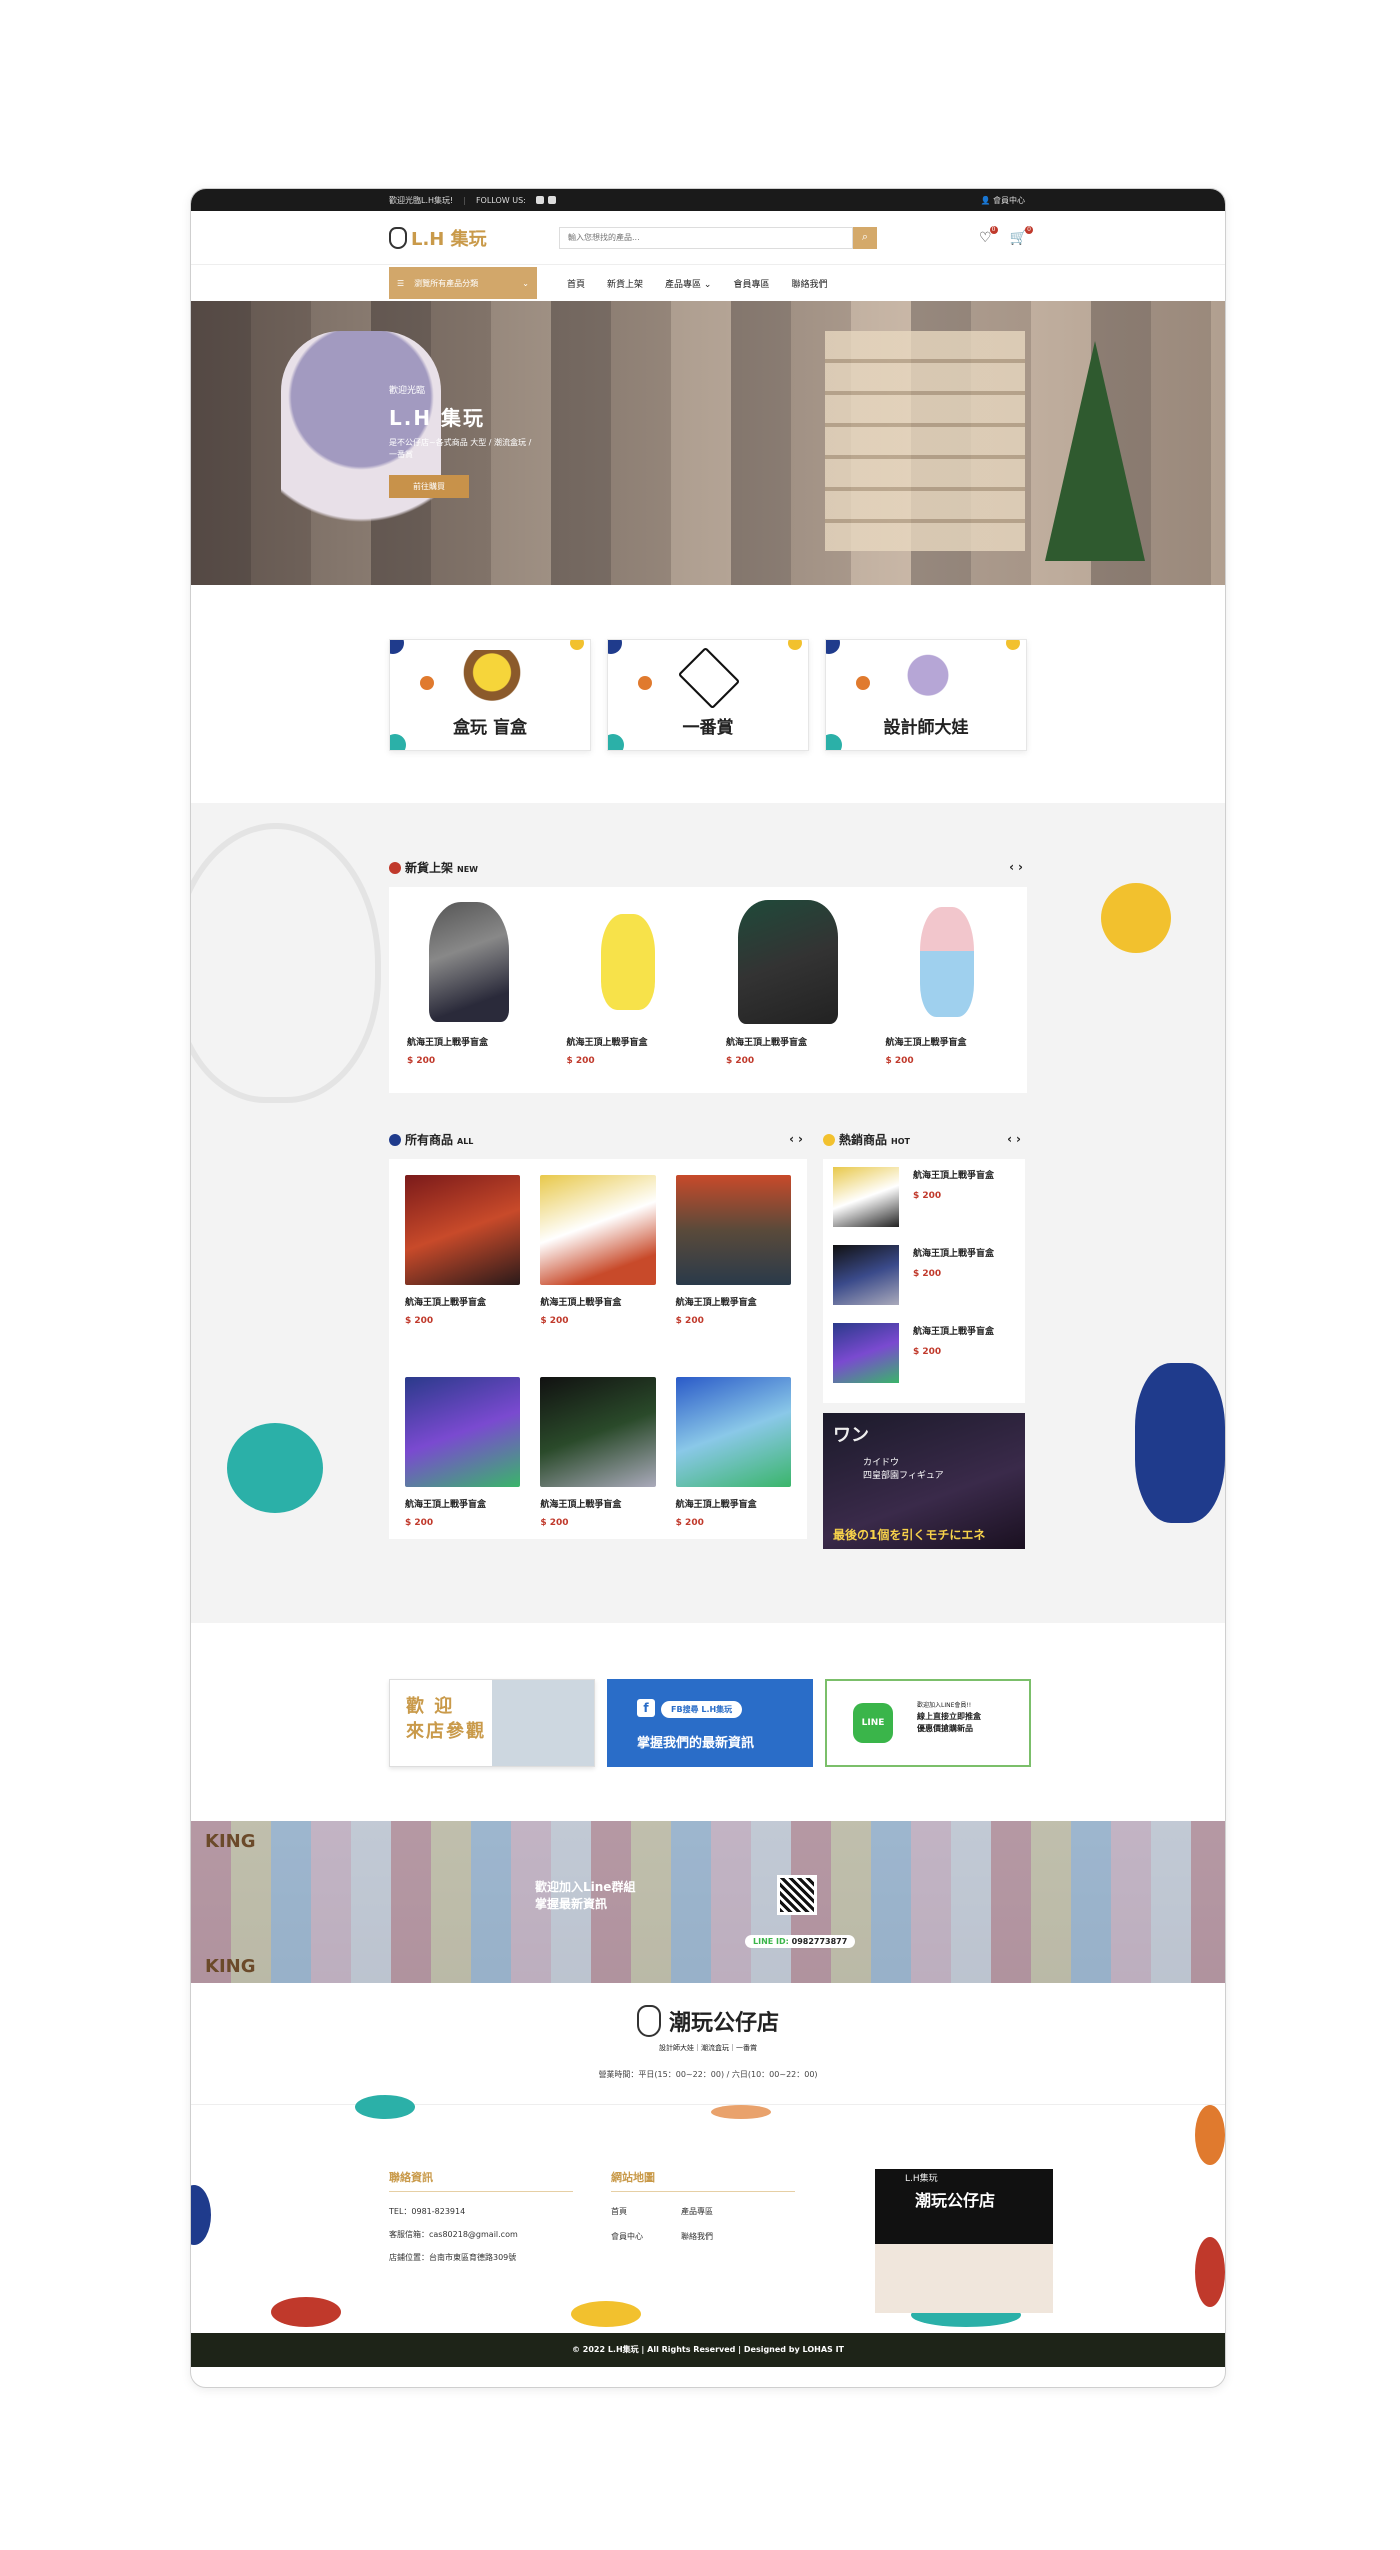  I want to click on sitemap-link: 會員中心, so click(646, 2236).